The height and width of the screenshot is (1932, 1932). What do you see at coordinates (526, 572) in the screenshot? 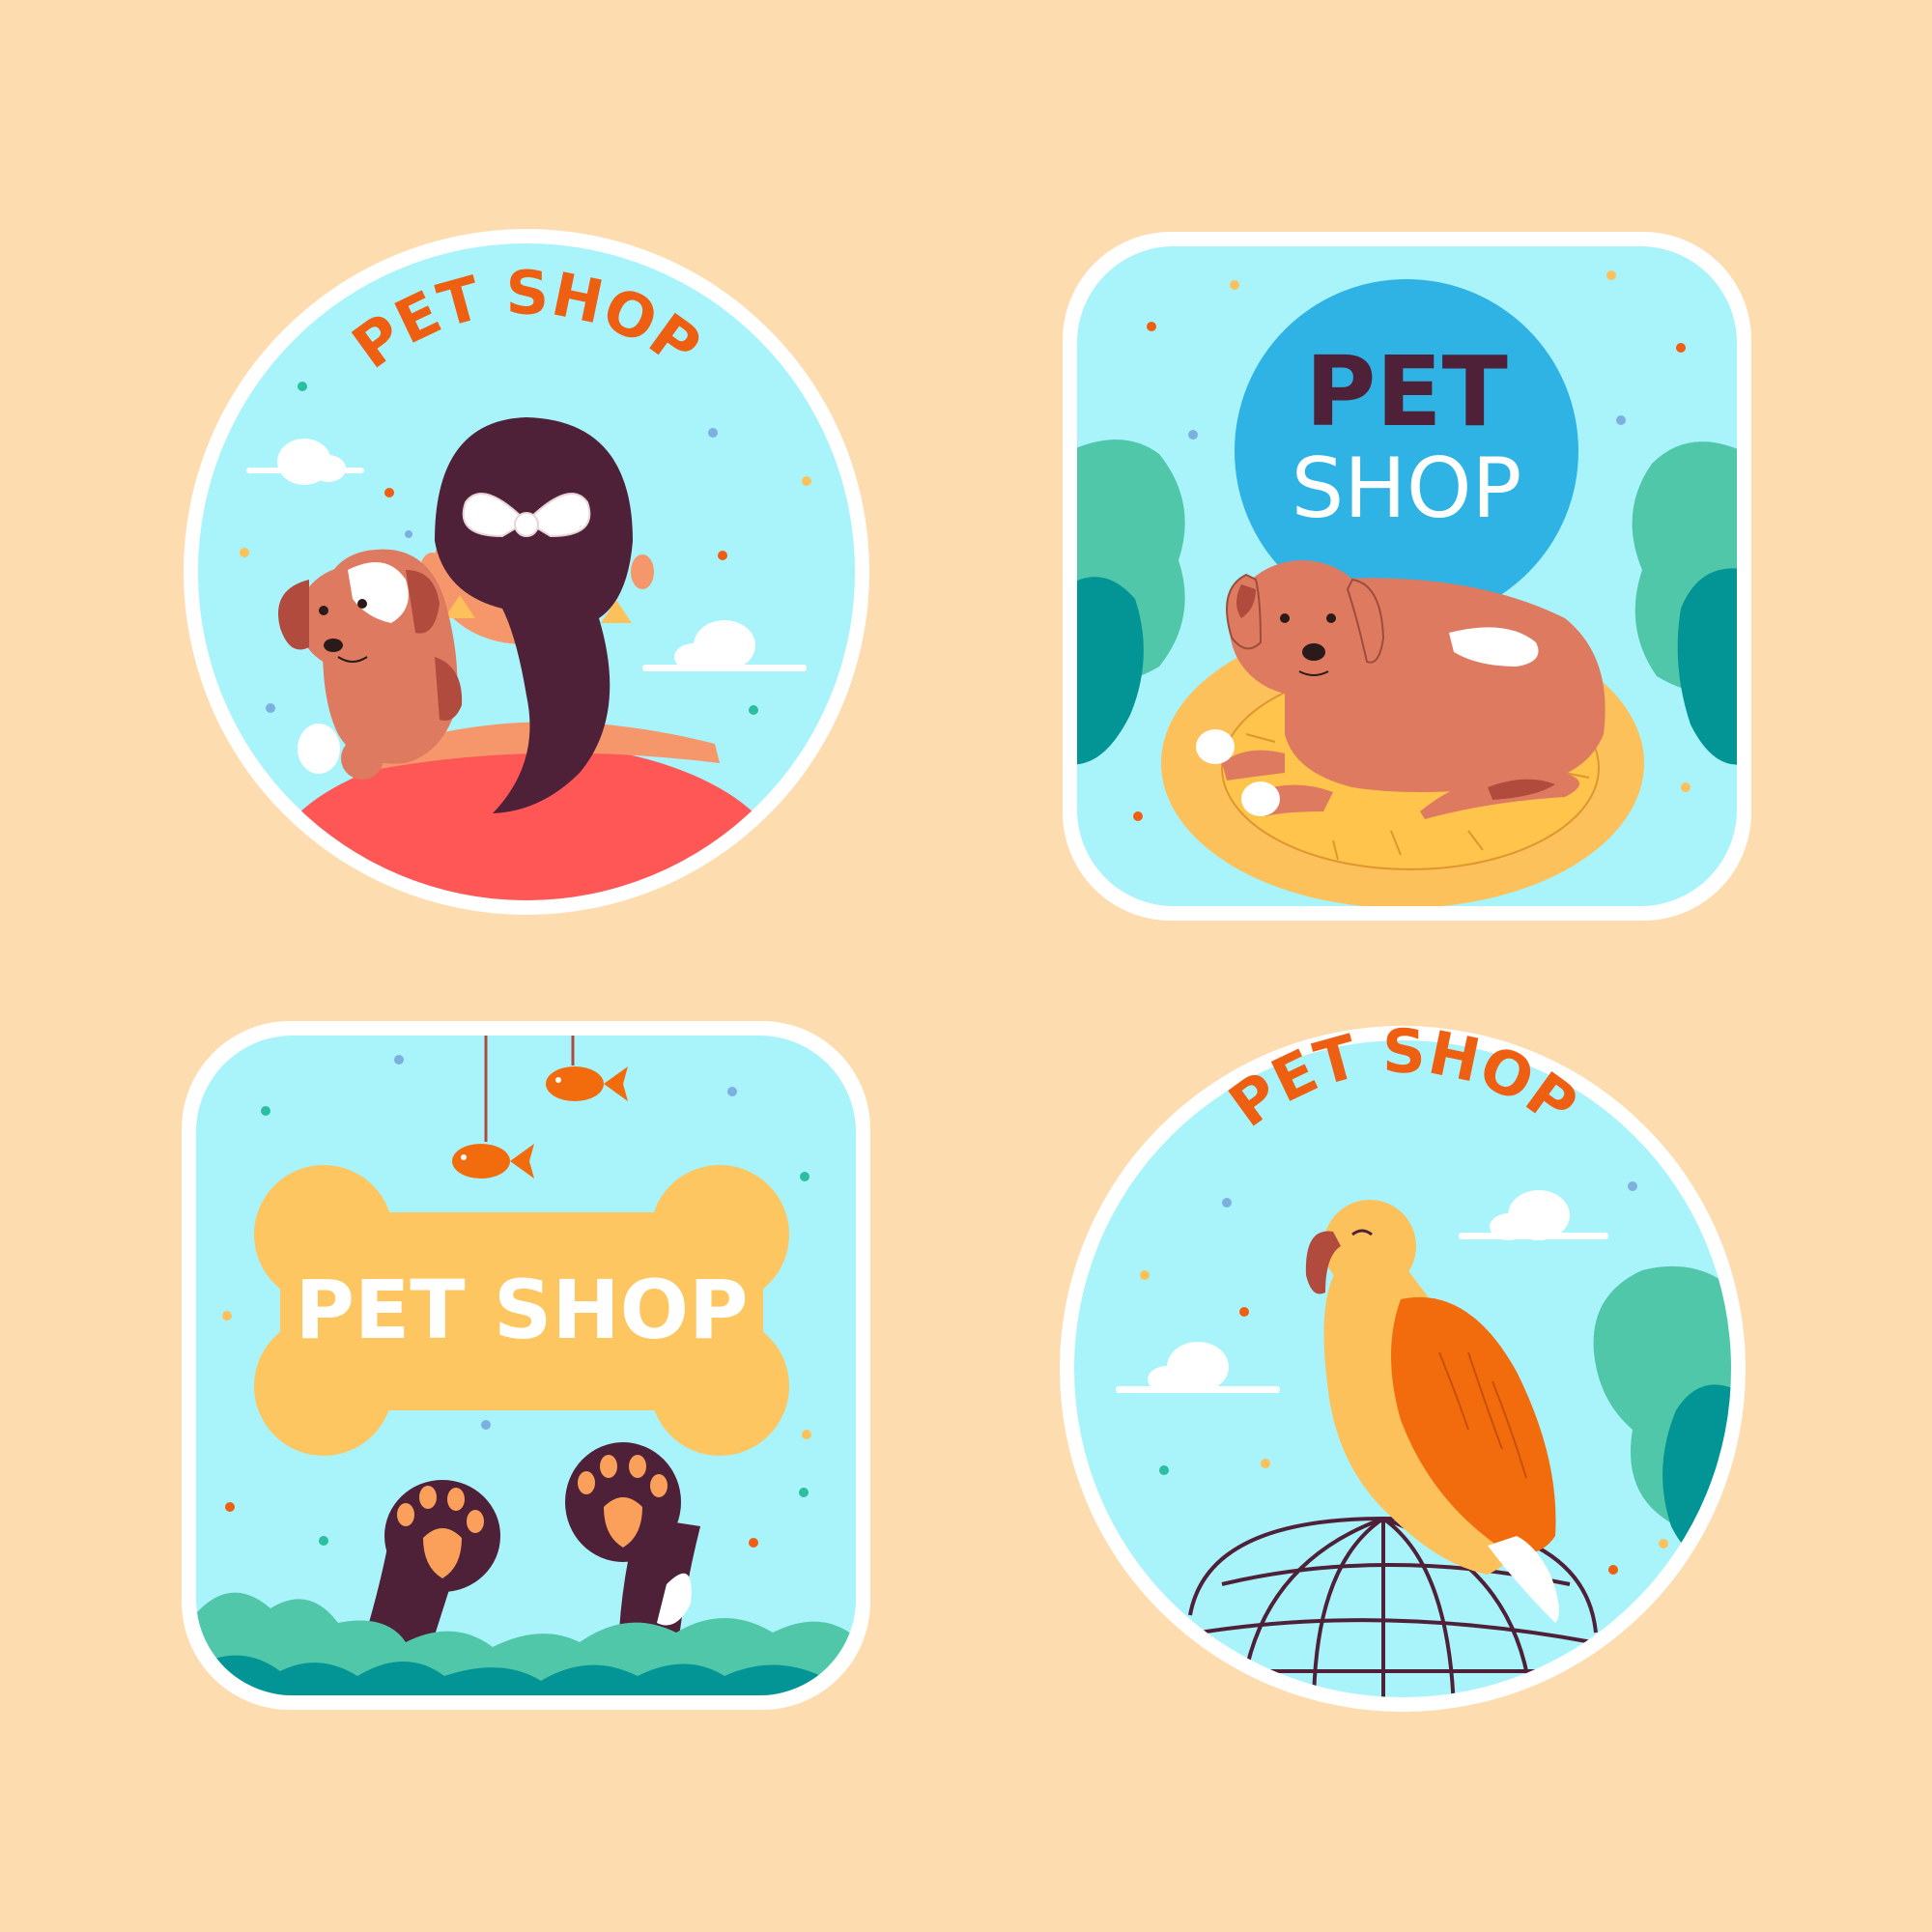
I see `badge-girl-puppy: PET SHOP` at bounding box center [526, 572].